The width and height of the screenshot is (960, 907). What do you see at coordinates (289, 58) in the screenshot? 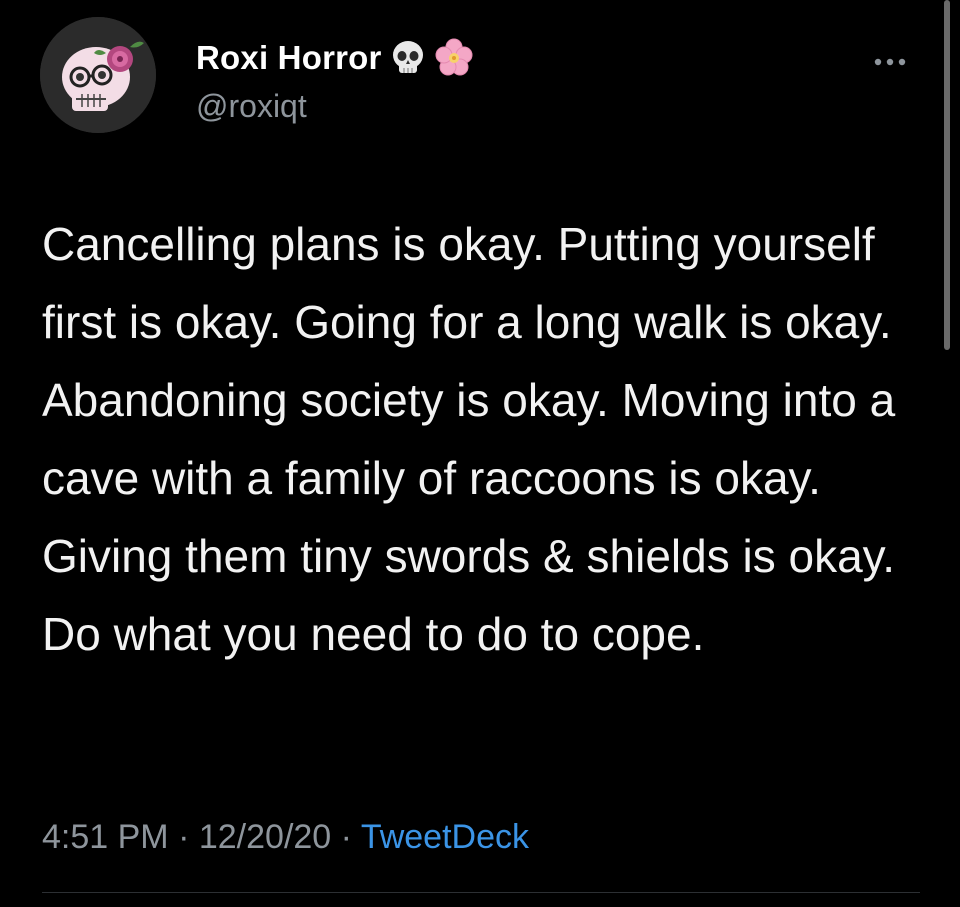
I see `display-name: Roxi Horror` at bounding box center [289, 58].